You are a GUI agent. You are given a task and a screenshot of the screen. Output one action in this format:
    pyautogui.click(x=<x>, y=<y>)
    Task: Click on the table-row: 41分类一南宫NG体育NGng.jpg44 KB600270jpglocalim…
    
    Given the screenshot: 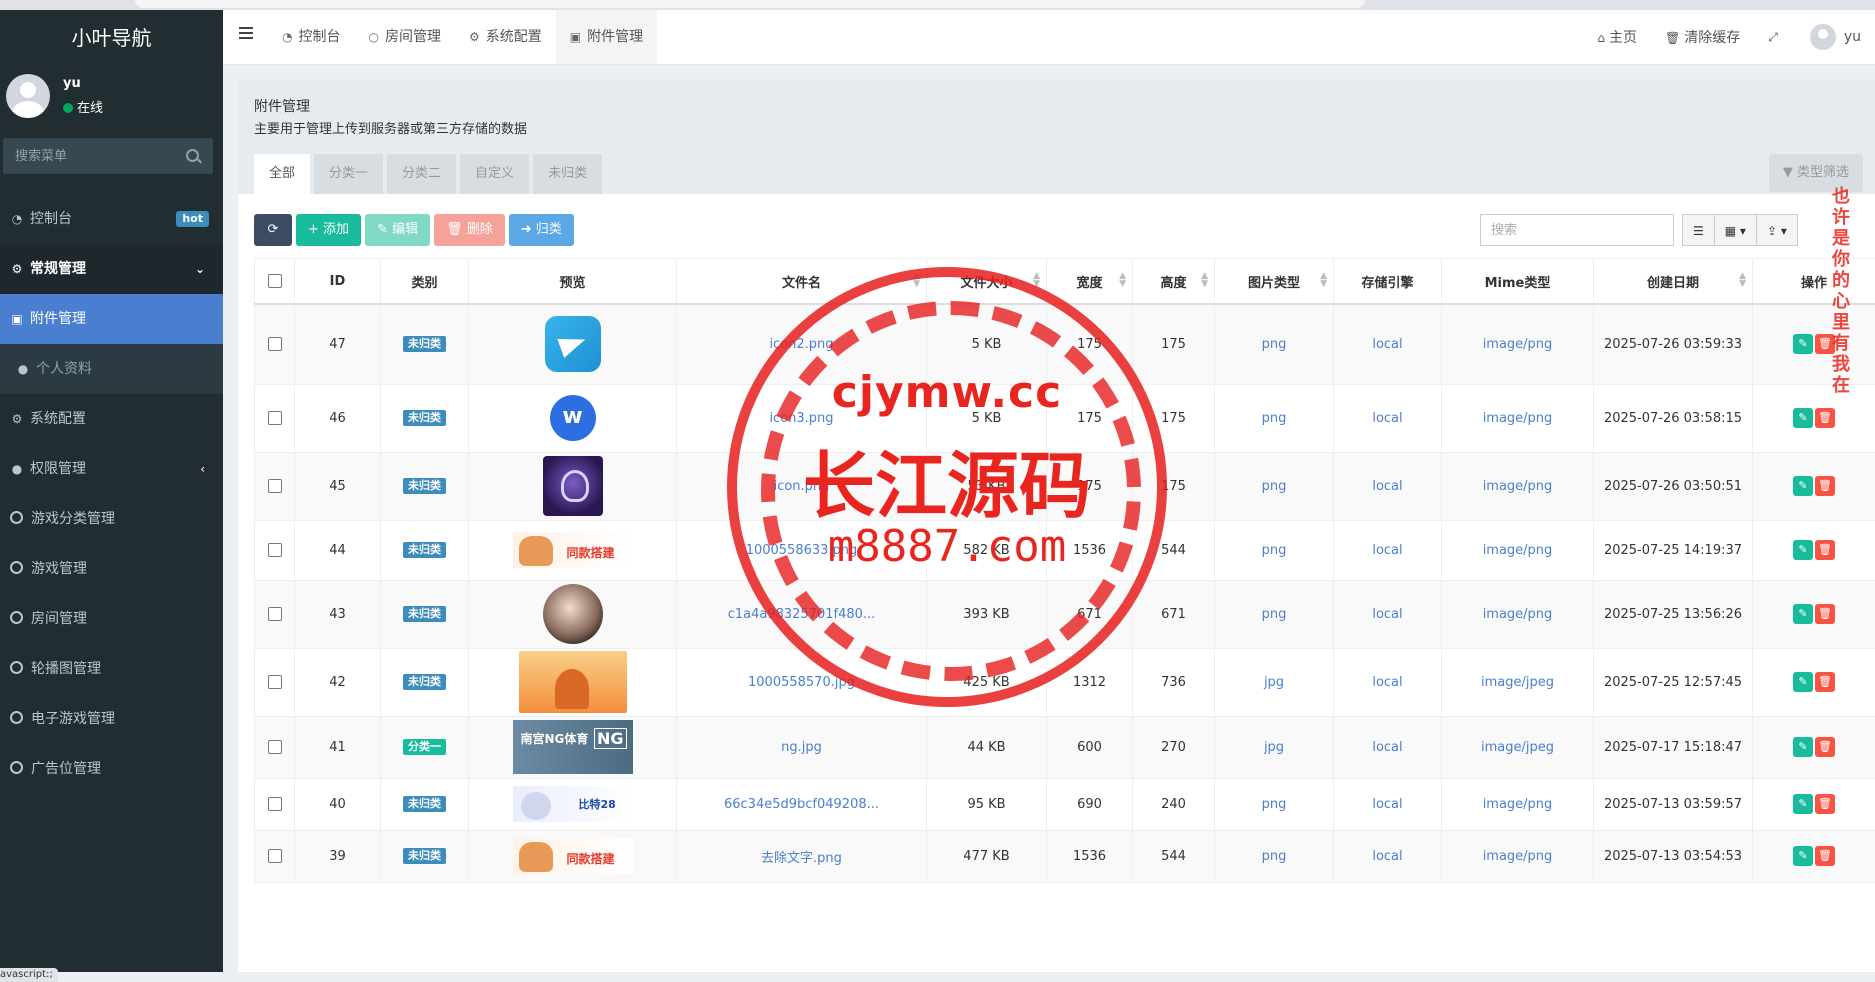 What is the action you would take?
    pyautogui.click(x=1065, y=747)
    